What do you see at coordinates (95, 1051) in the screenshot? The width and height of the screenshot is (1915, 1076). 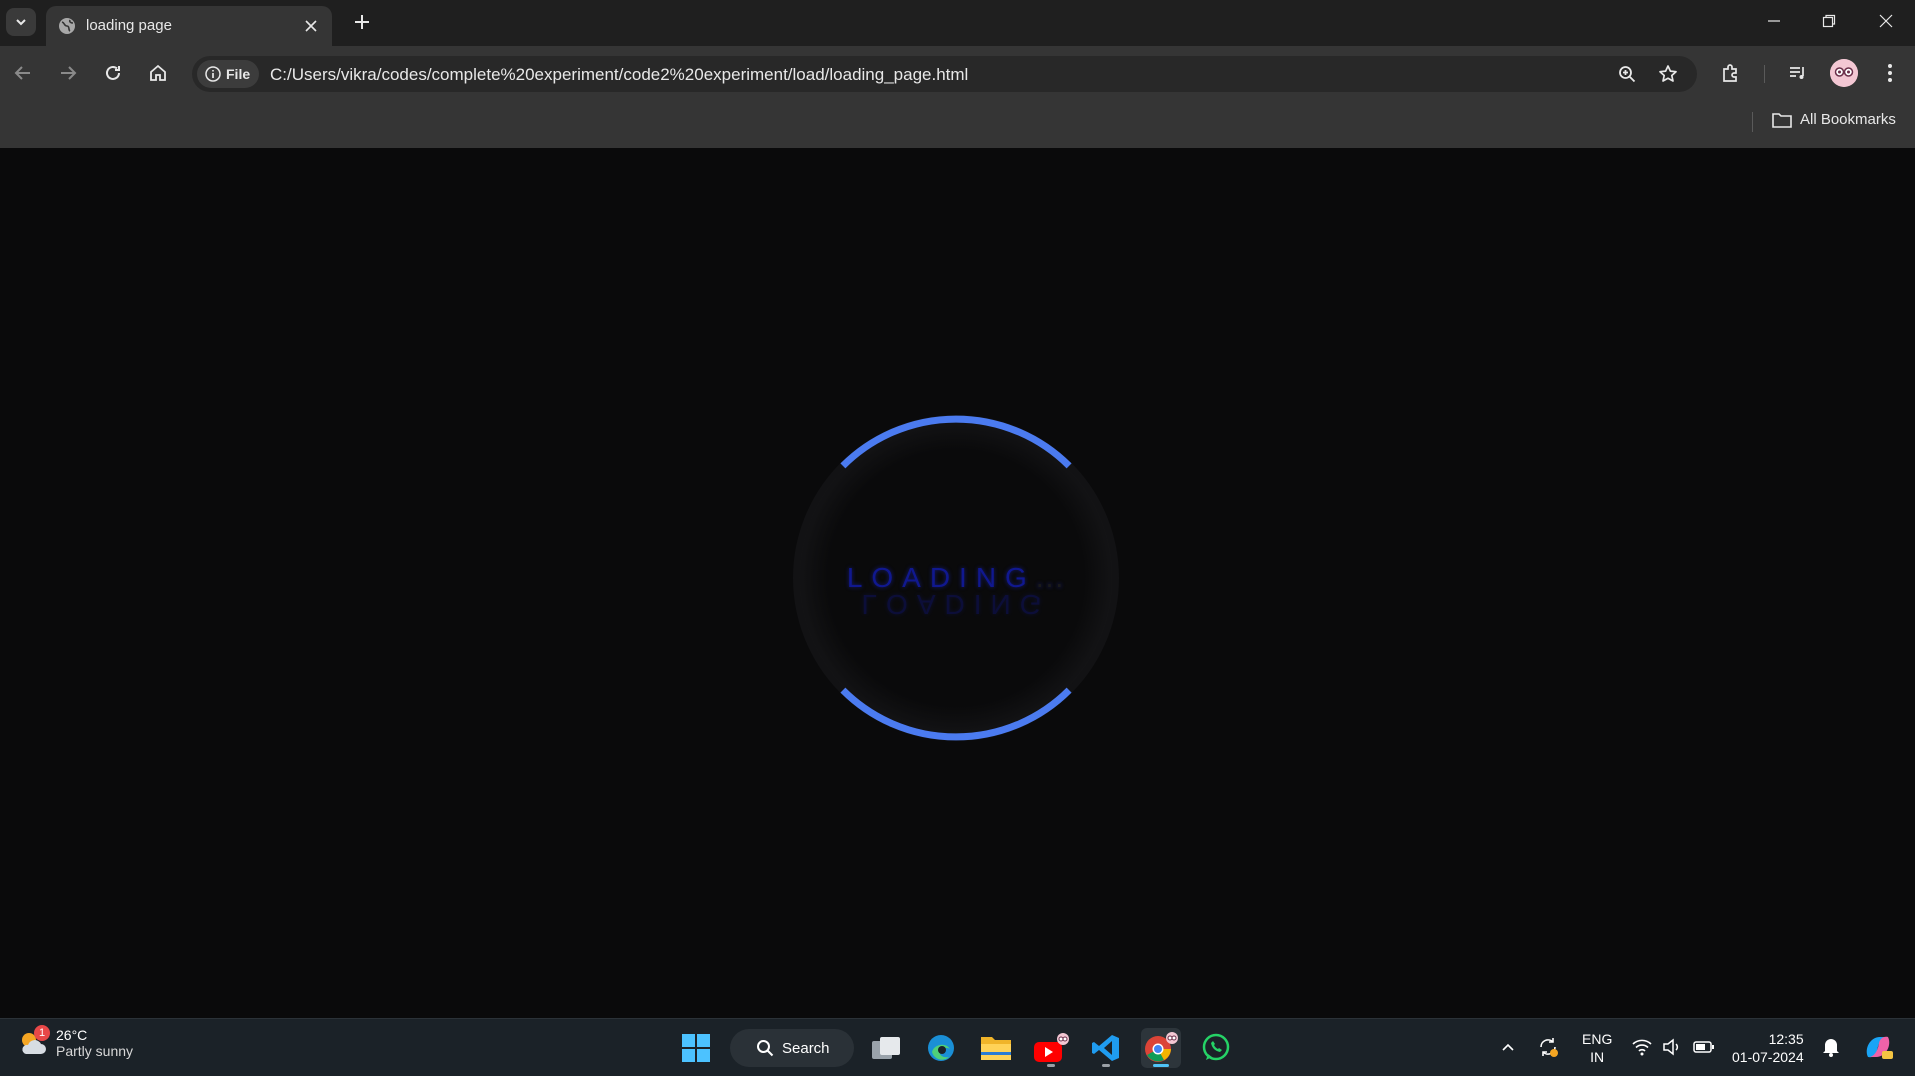 I see `weather-condition: Partly sunny` at bounding box center [95, 1051].